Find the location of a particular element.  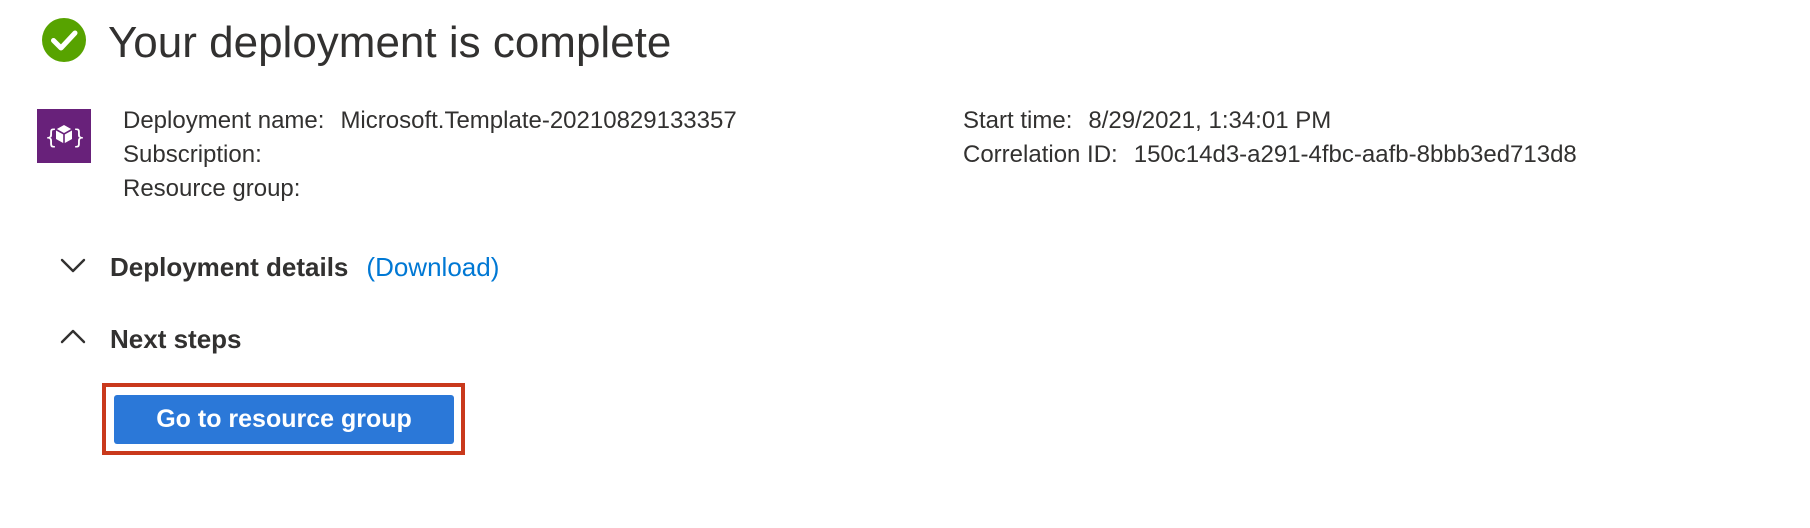

resource-group-label: Resource group: is located at coordinates (212, 188).